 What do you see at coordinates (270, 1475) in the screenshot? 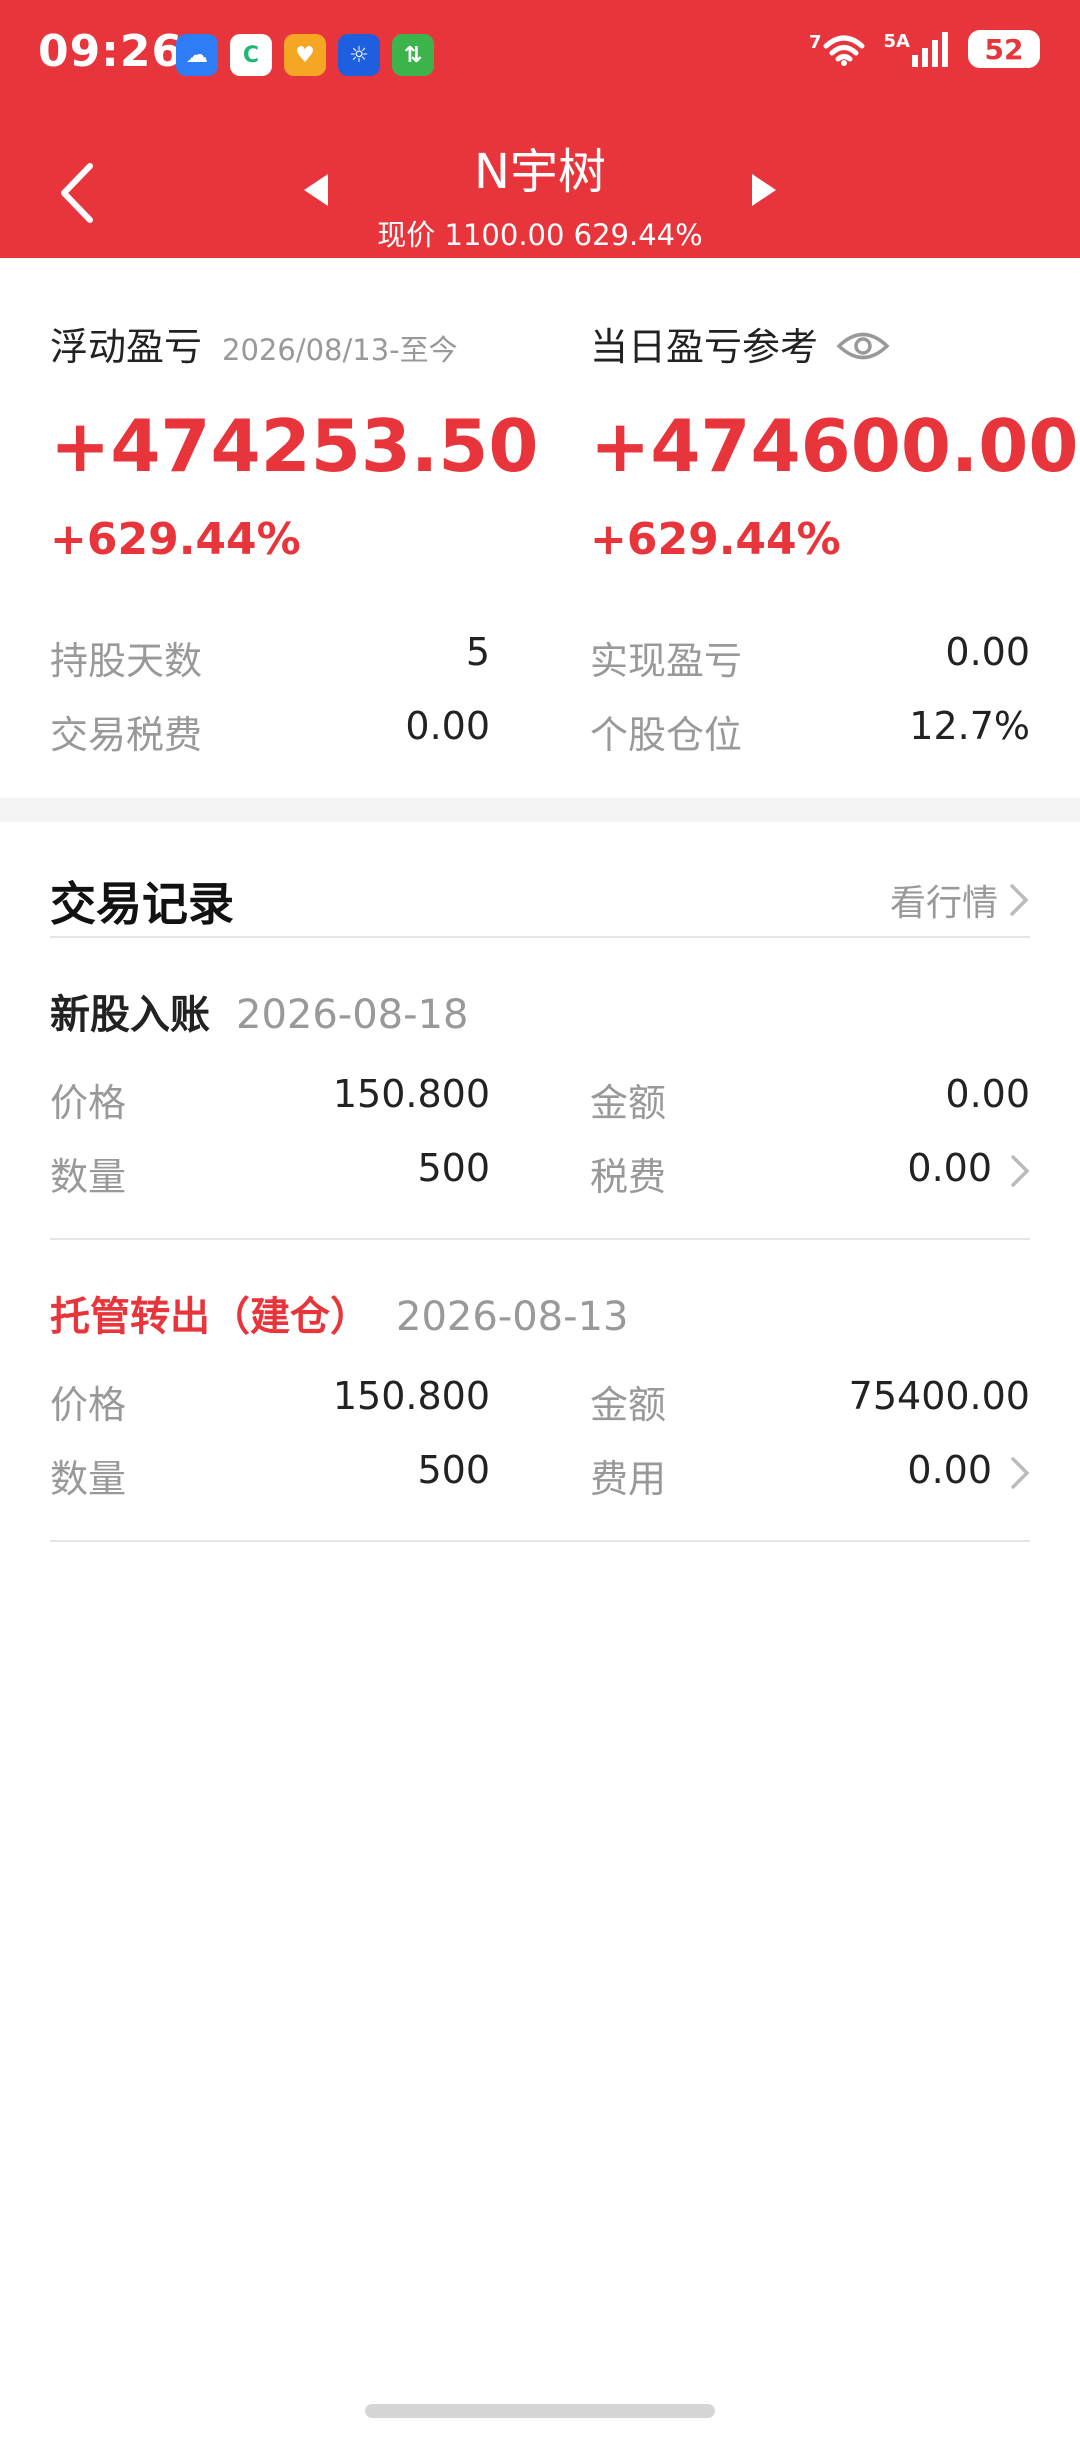
I see `record-2-qty-row: 数量 500` at bounding box center [270, 1475].